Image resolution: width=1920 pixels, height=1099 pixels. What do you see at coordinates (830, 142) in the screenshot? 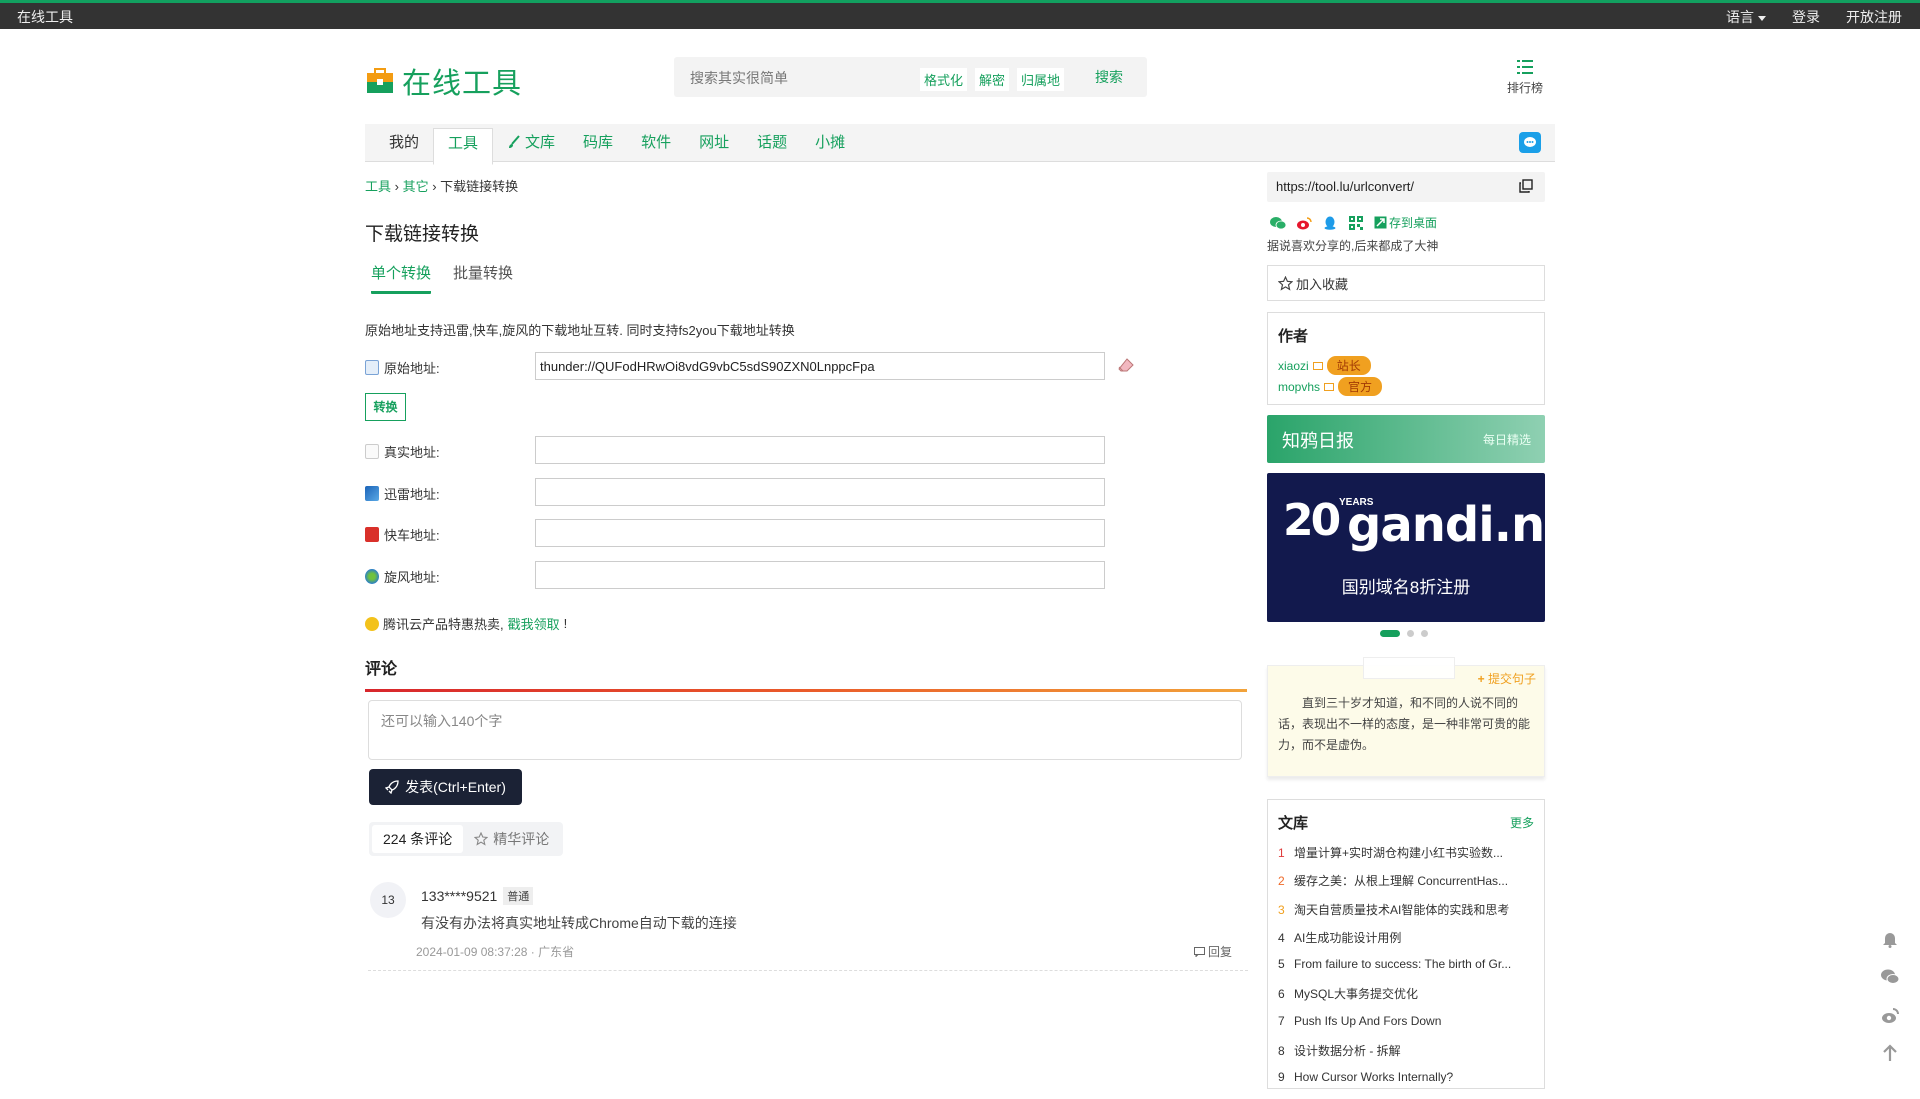
I see `nav-stall: 小摊` at bounding box center [830, 142].